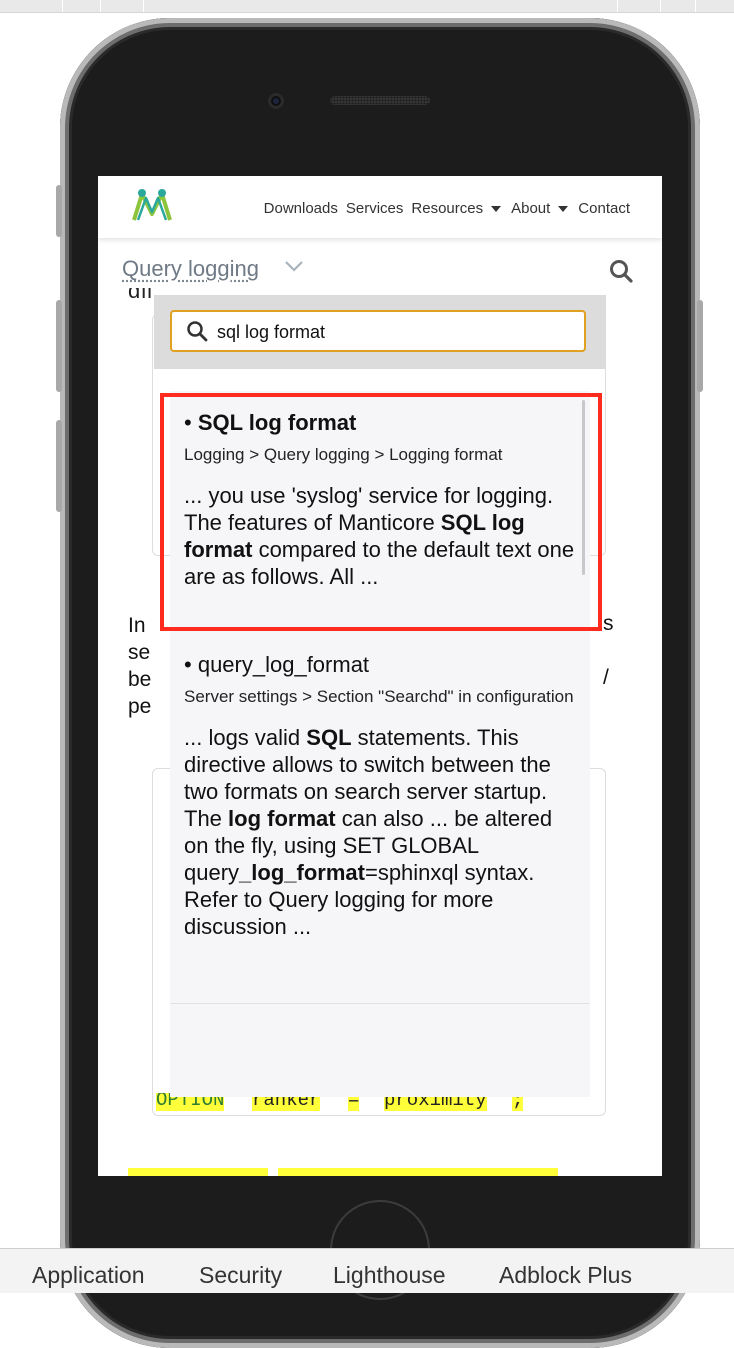 Image resolution: width=734 pixels, height=1348 pixels. What do you see at coordinates (380, 100) in the screenshot?
I see `speaker-grille` at bounding box center [380, 100].